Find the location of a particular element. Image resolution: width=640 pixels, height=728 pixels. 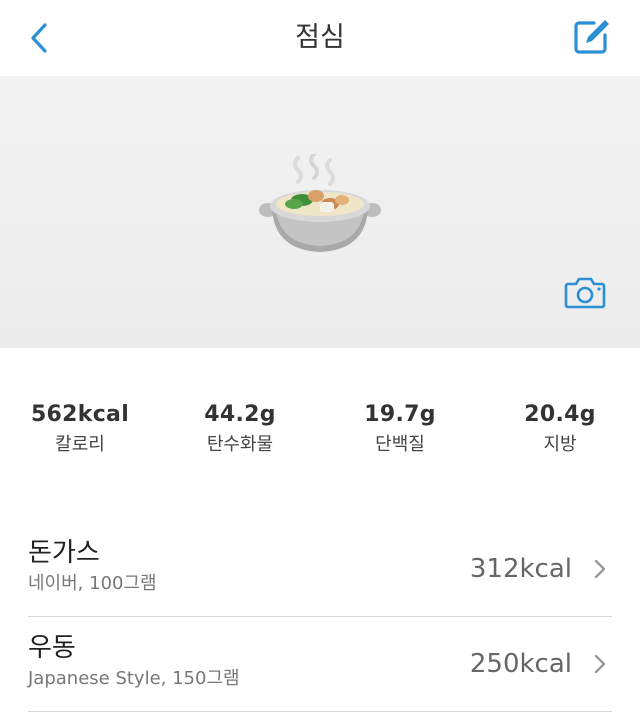

camera-button is located at coordinates (585, 294).